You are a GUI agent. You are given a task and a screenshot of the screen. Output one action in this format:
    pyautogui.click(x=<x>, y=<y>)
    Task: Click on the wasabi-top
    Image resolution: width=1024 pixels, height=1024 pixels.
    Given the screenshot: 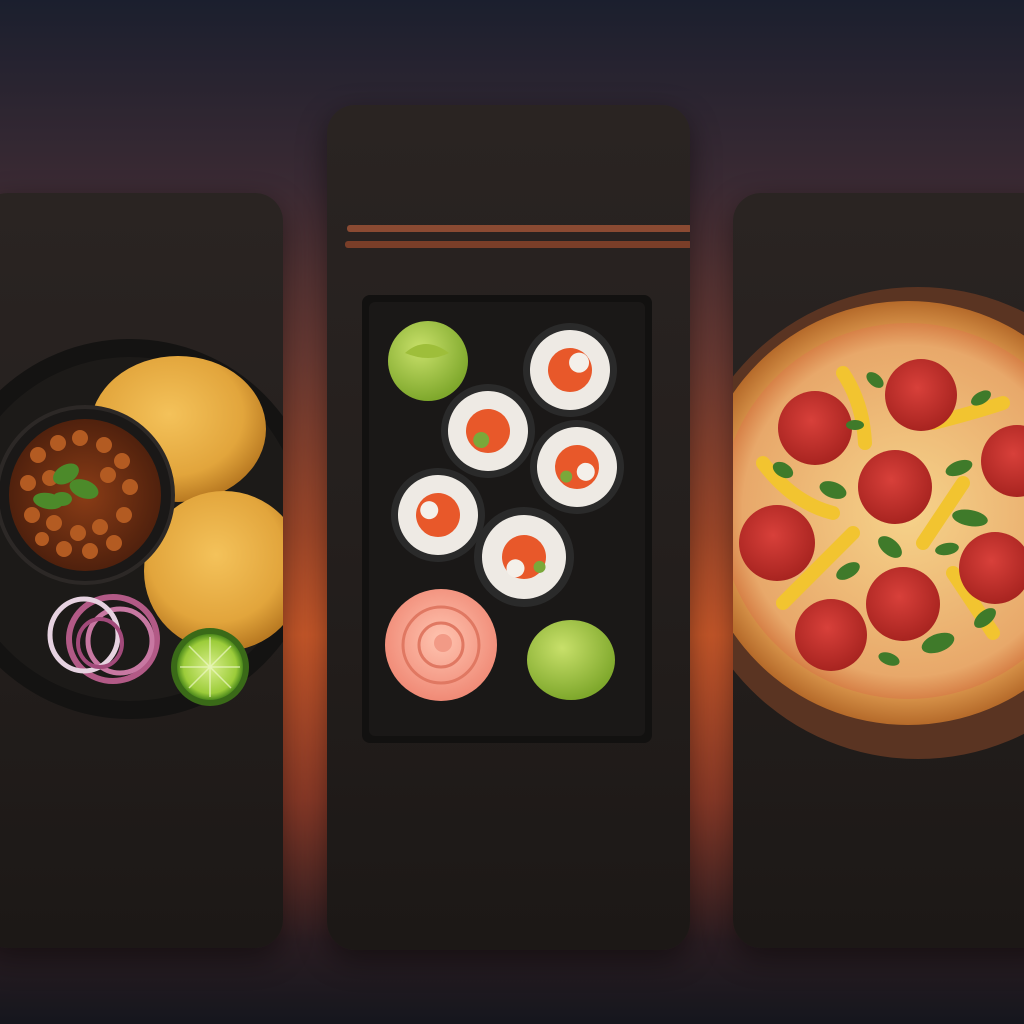 What is the action you would take?
    pyautogui.click(x=428, y=361)
    